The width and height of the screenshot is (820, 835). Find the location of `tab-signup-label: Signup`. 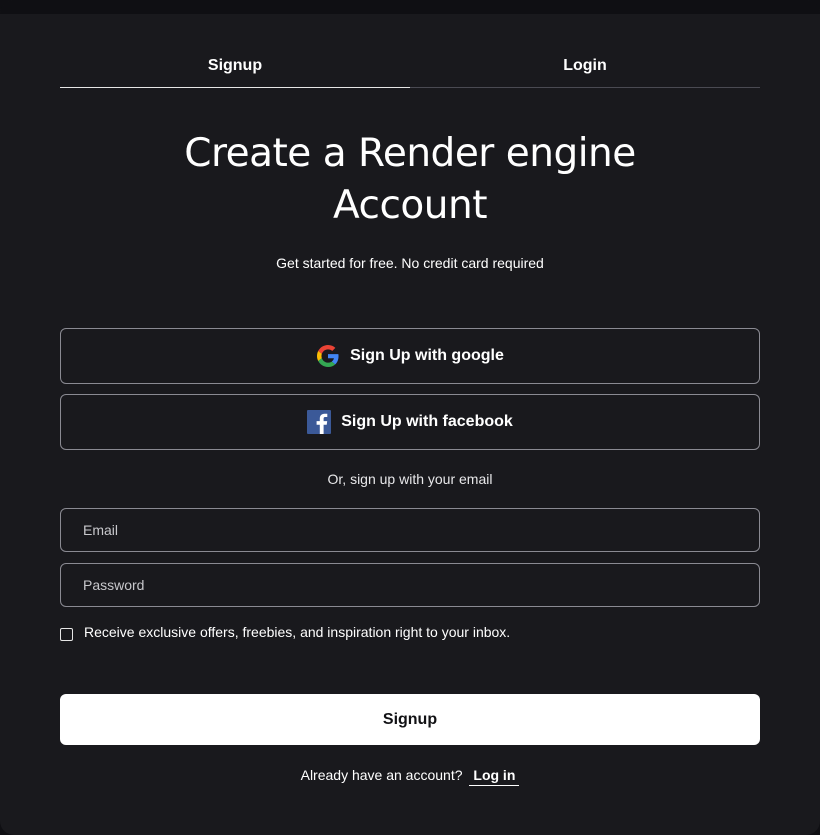

tab-signup-label: Signup is located at coordinates (235, 65).